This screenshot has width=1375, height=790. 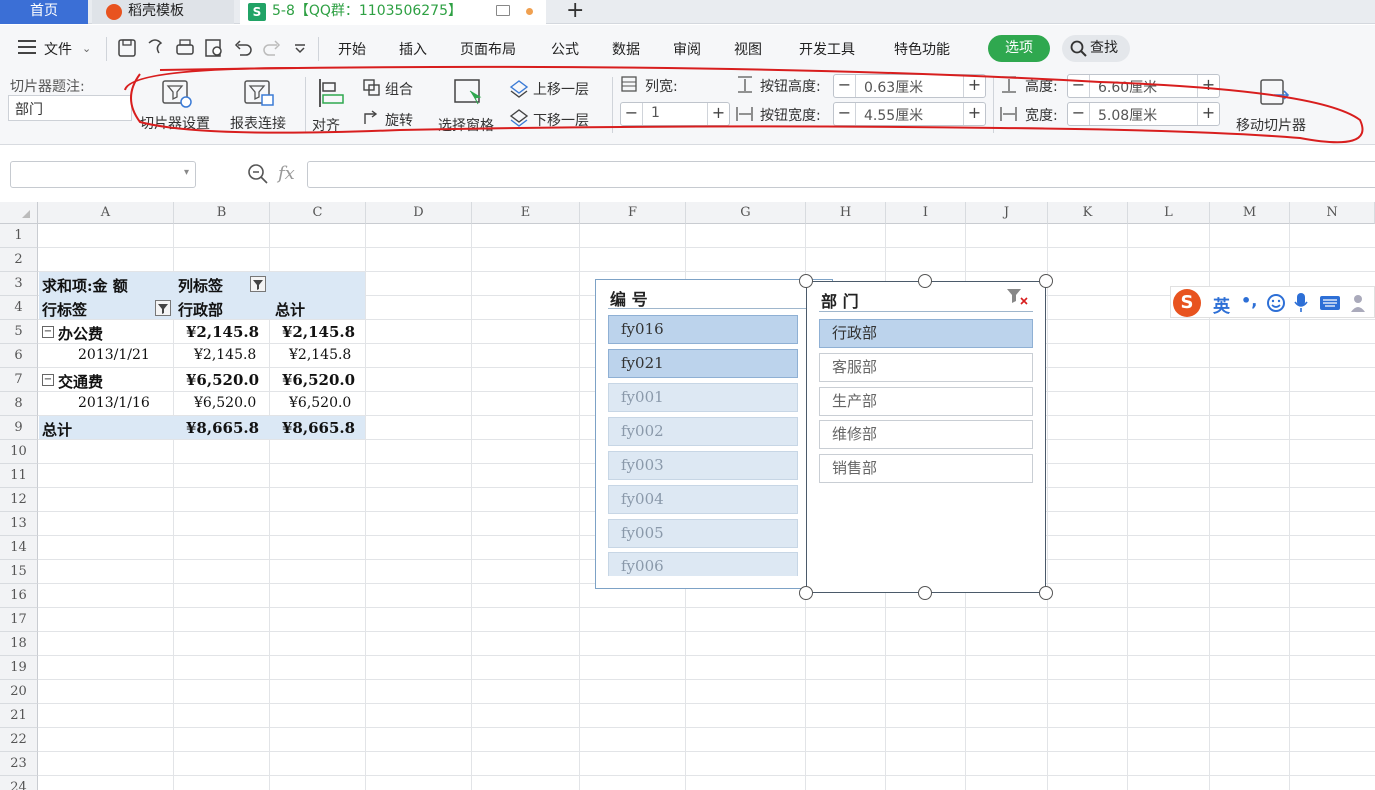 I want to click on row-header-24: 24, so click(x=19, y=783).